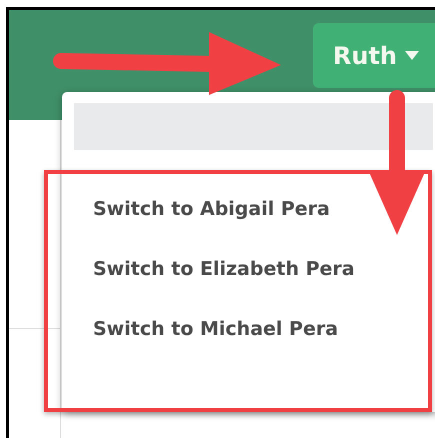 This screenshot has height=438, width=435. I want to click on menu-item: Switch to Michael Pera, so click(215, 329).